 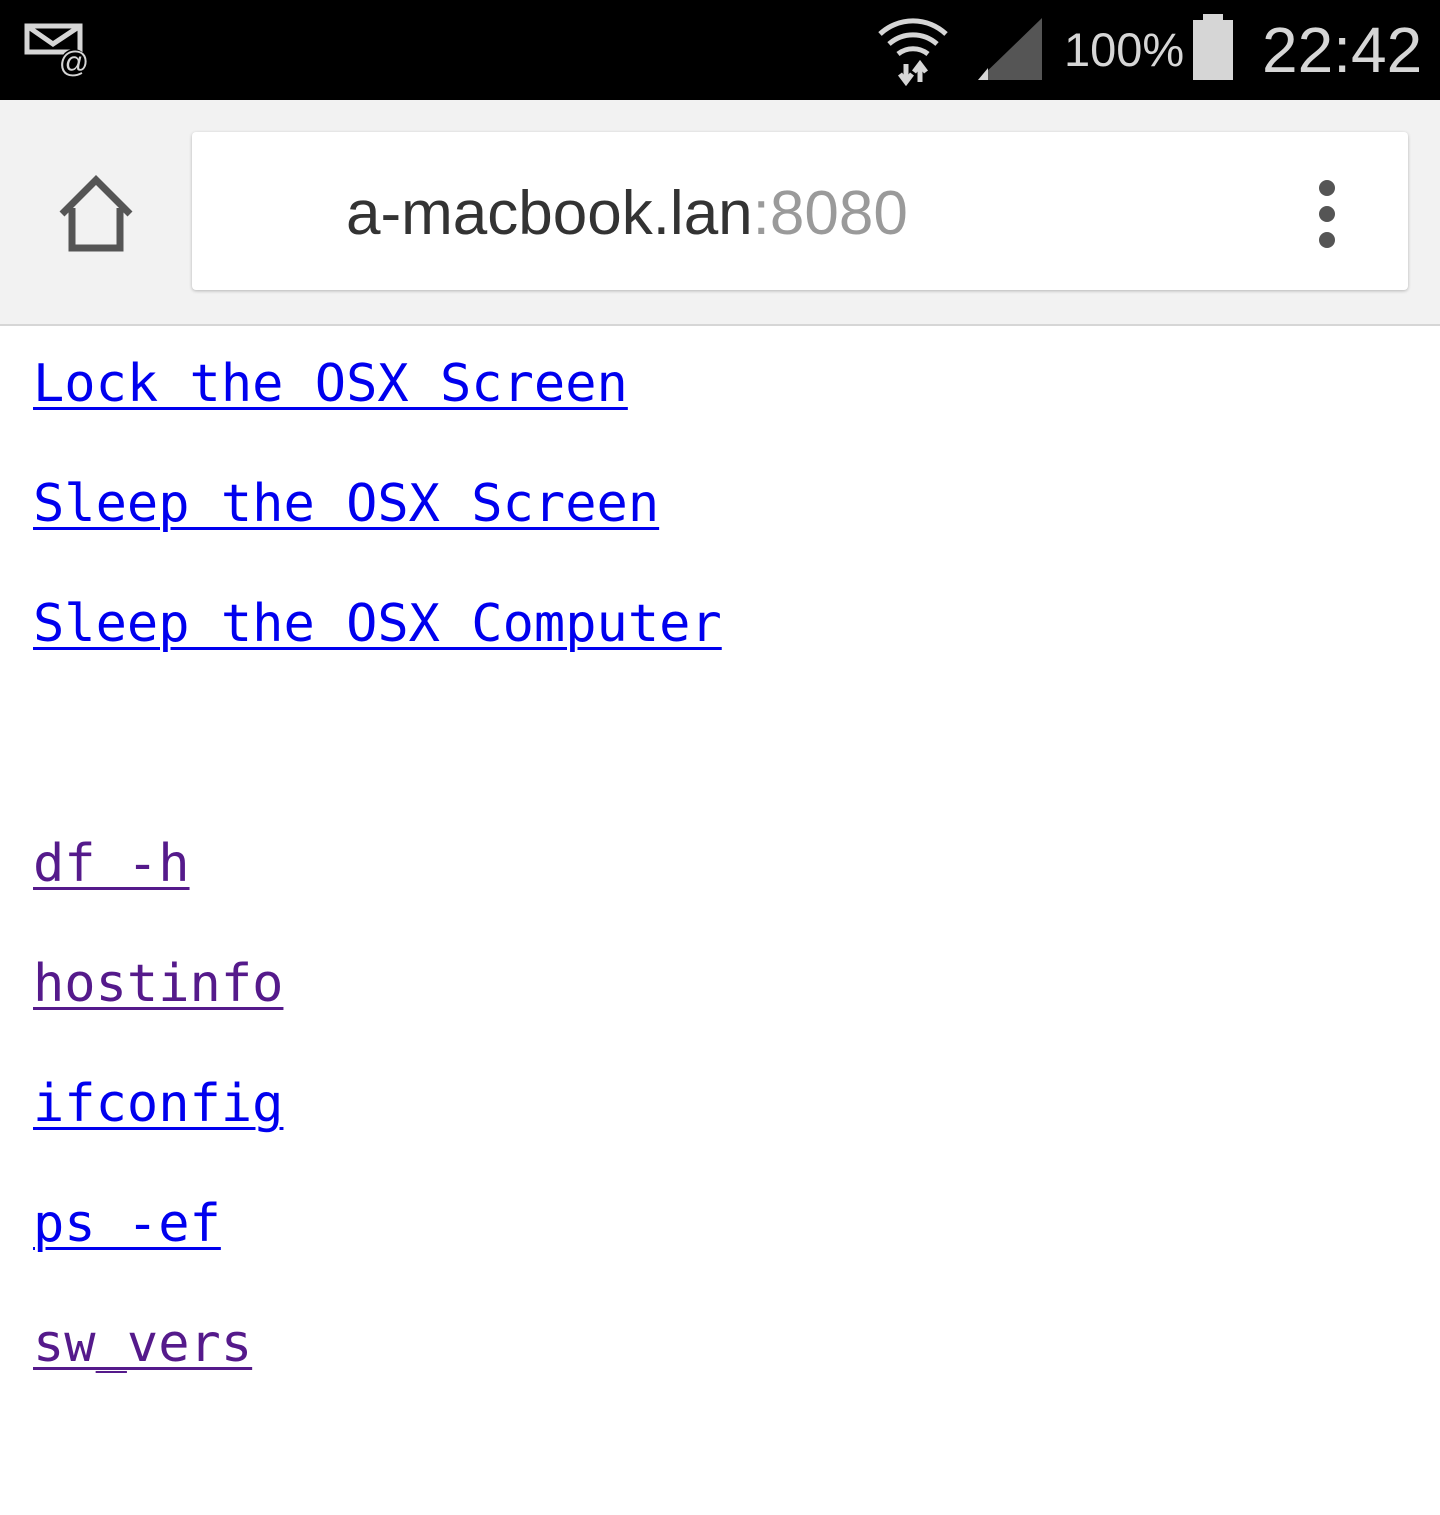 I want to click on sleep-screen-link: Sleep the OSX Screen, so click(x=346, y=504).